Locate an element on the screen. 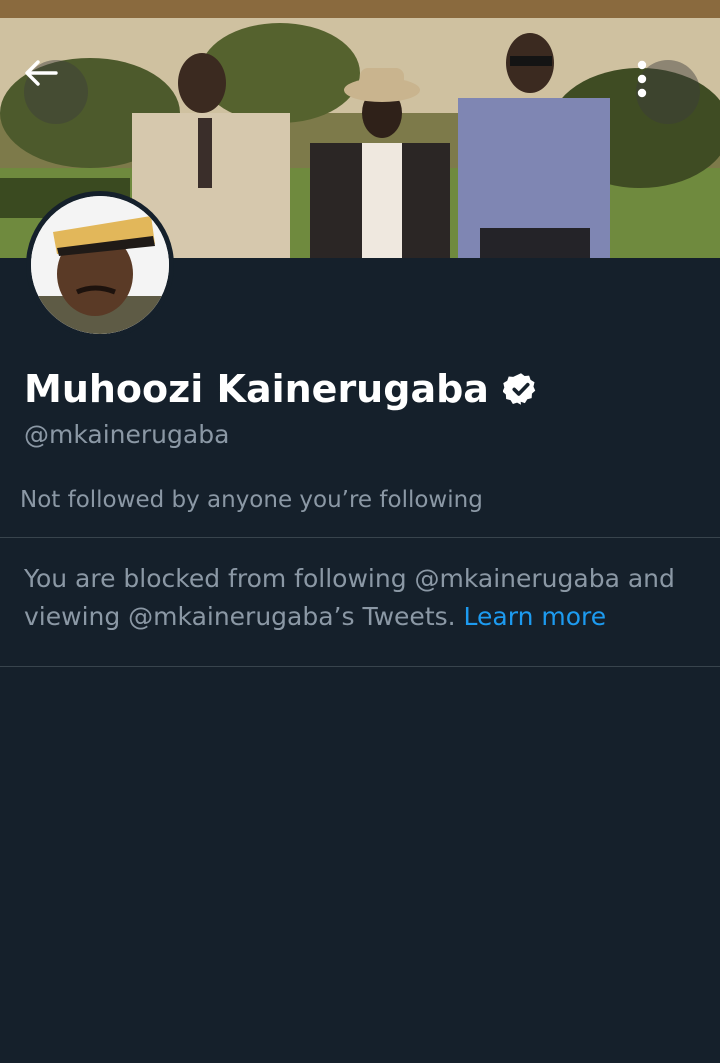 The width and height of the screenshot is (720, 1063). status-bar is located at coordinates (360, 9).